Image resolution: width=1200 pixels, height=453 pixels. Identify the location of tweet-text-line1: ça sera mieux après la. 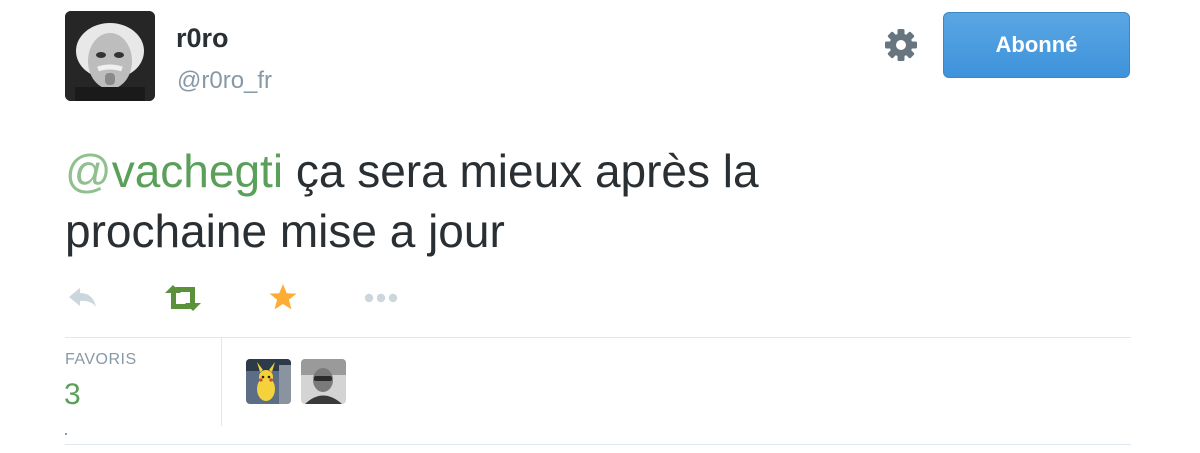
(521, 171).